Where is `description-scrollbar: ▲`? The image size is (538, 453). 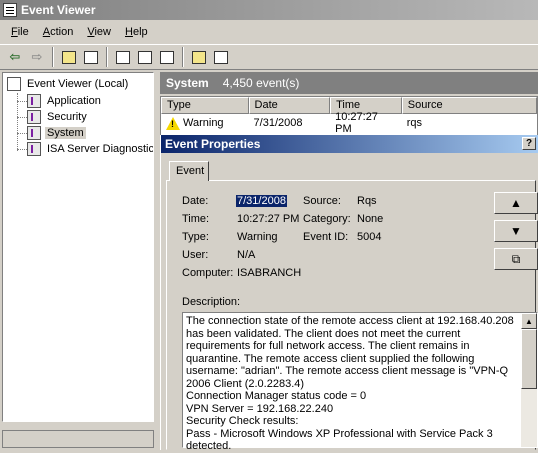 description-scrollbar: ▲ is located at coordinates (529, 380).